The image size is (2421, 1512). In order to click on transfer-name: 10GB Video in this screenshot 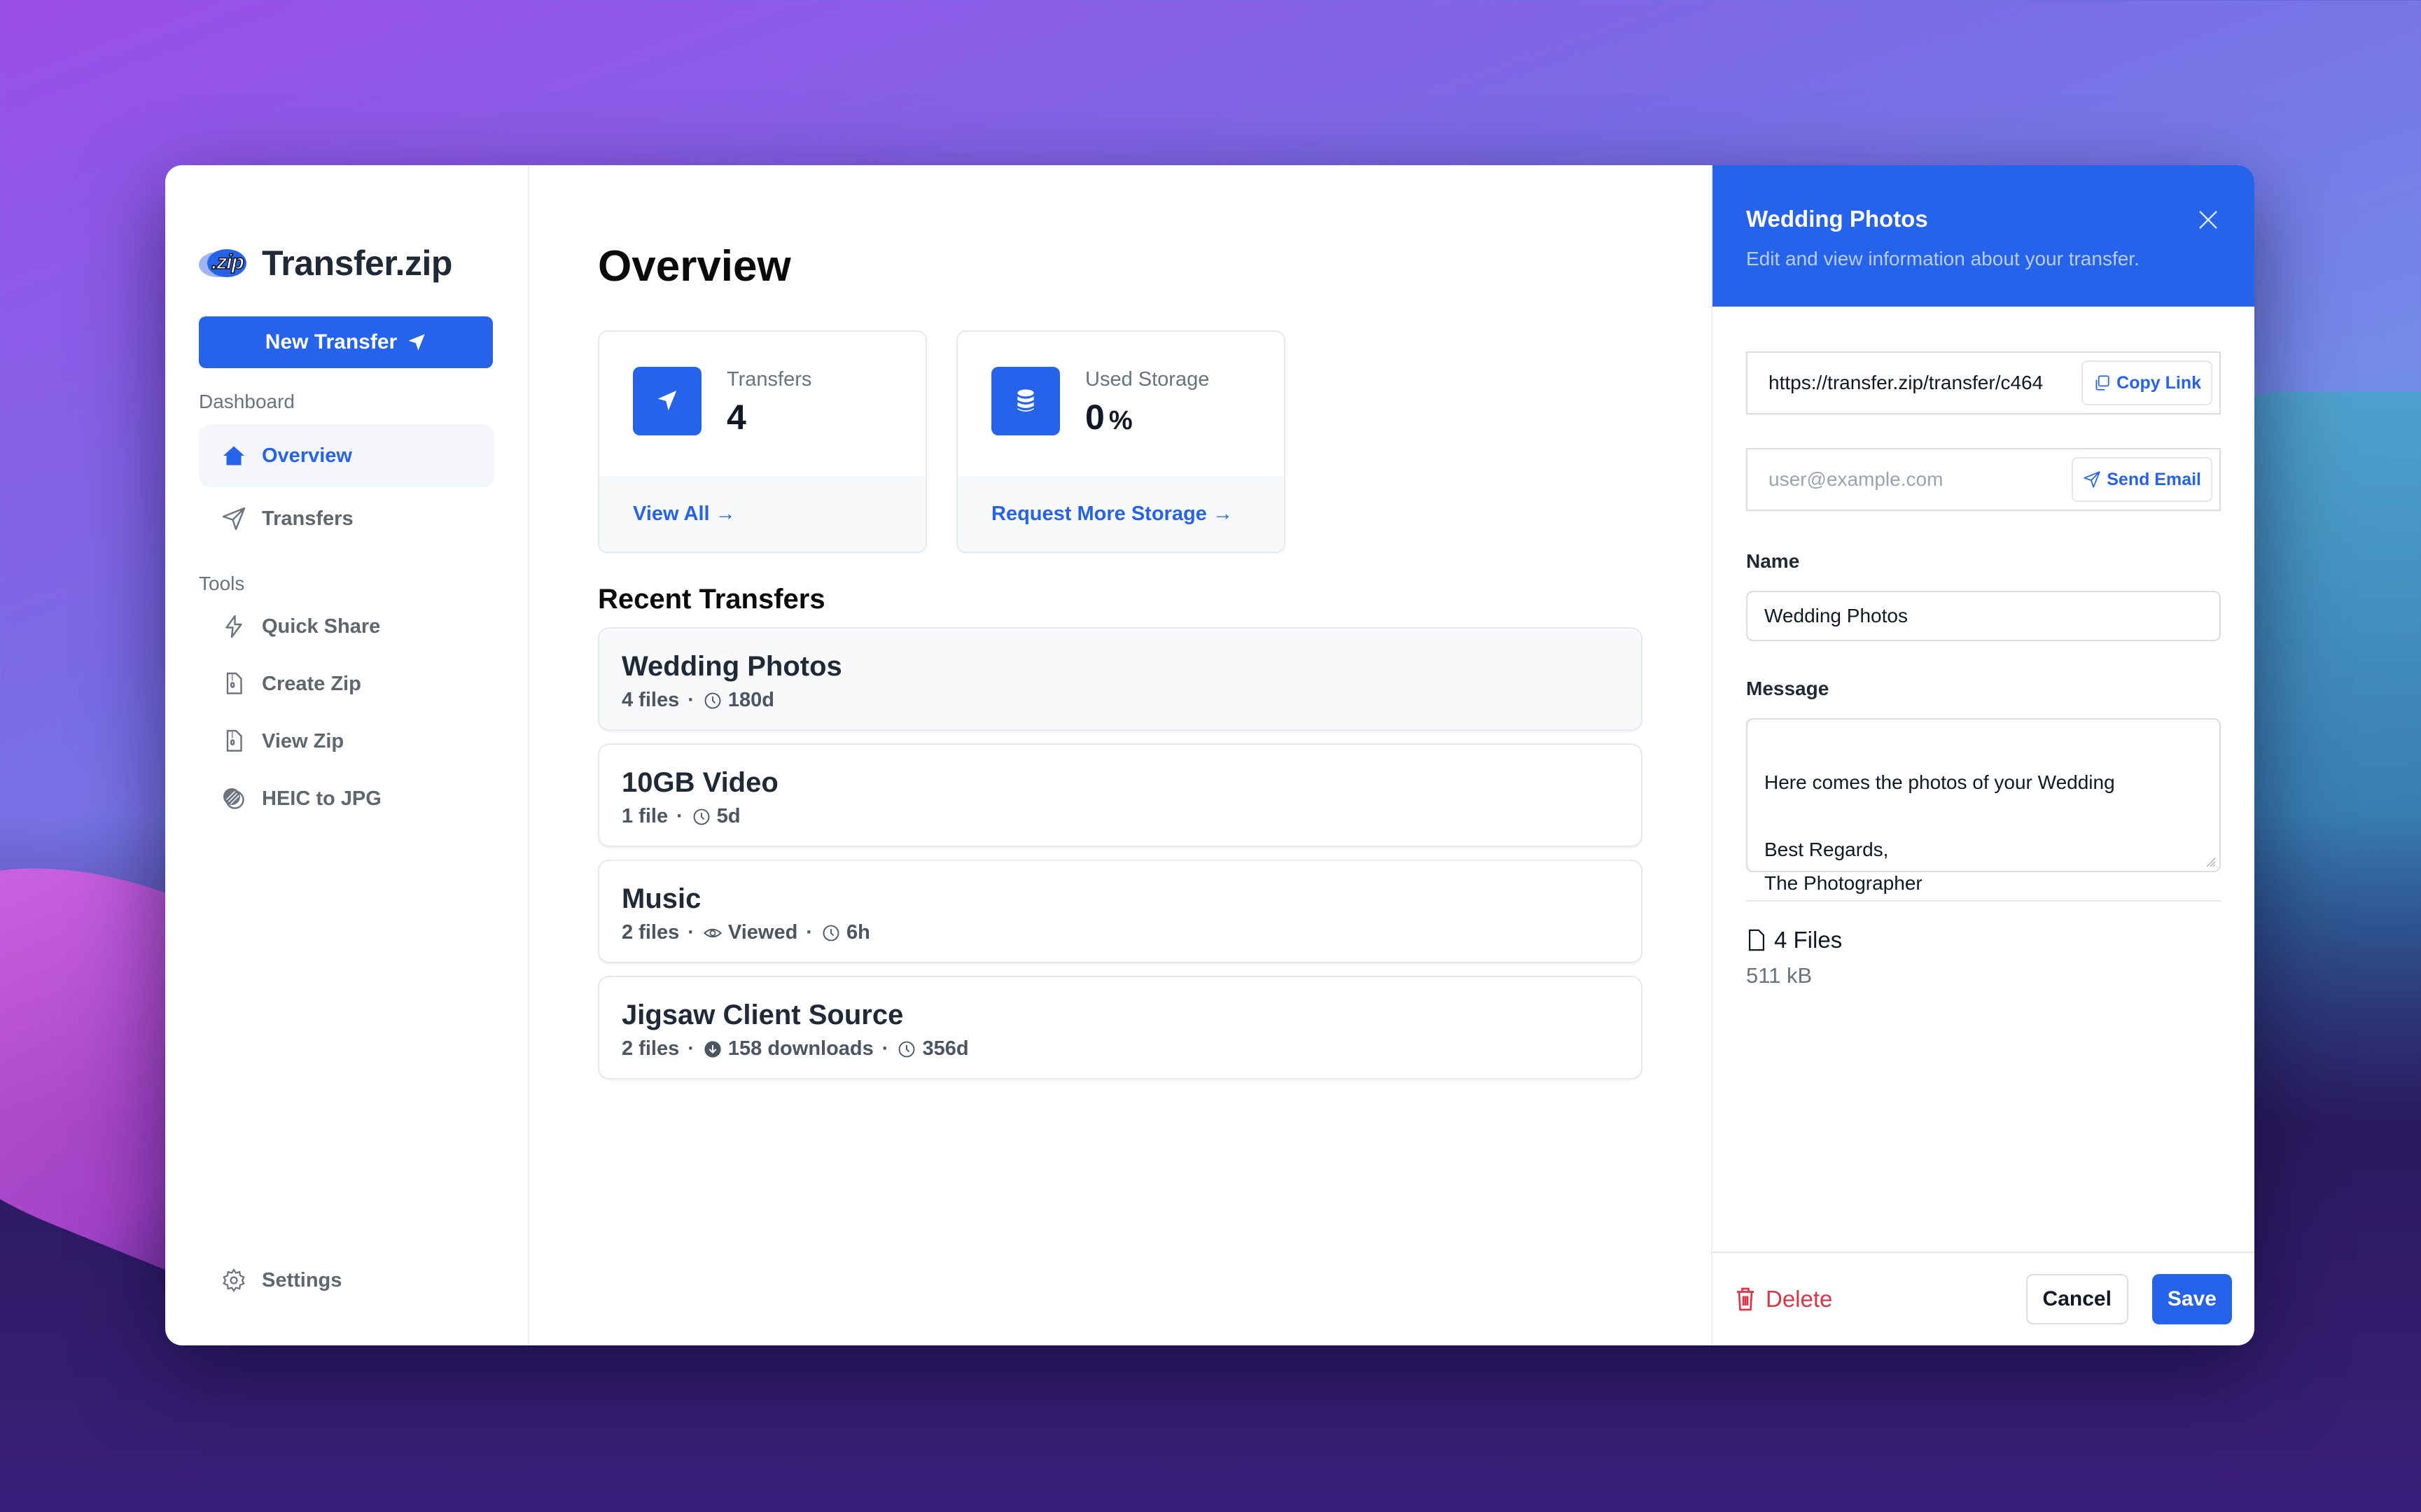, I will do `click(701, 782)`.